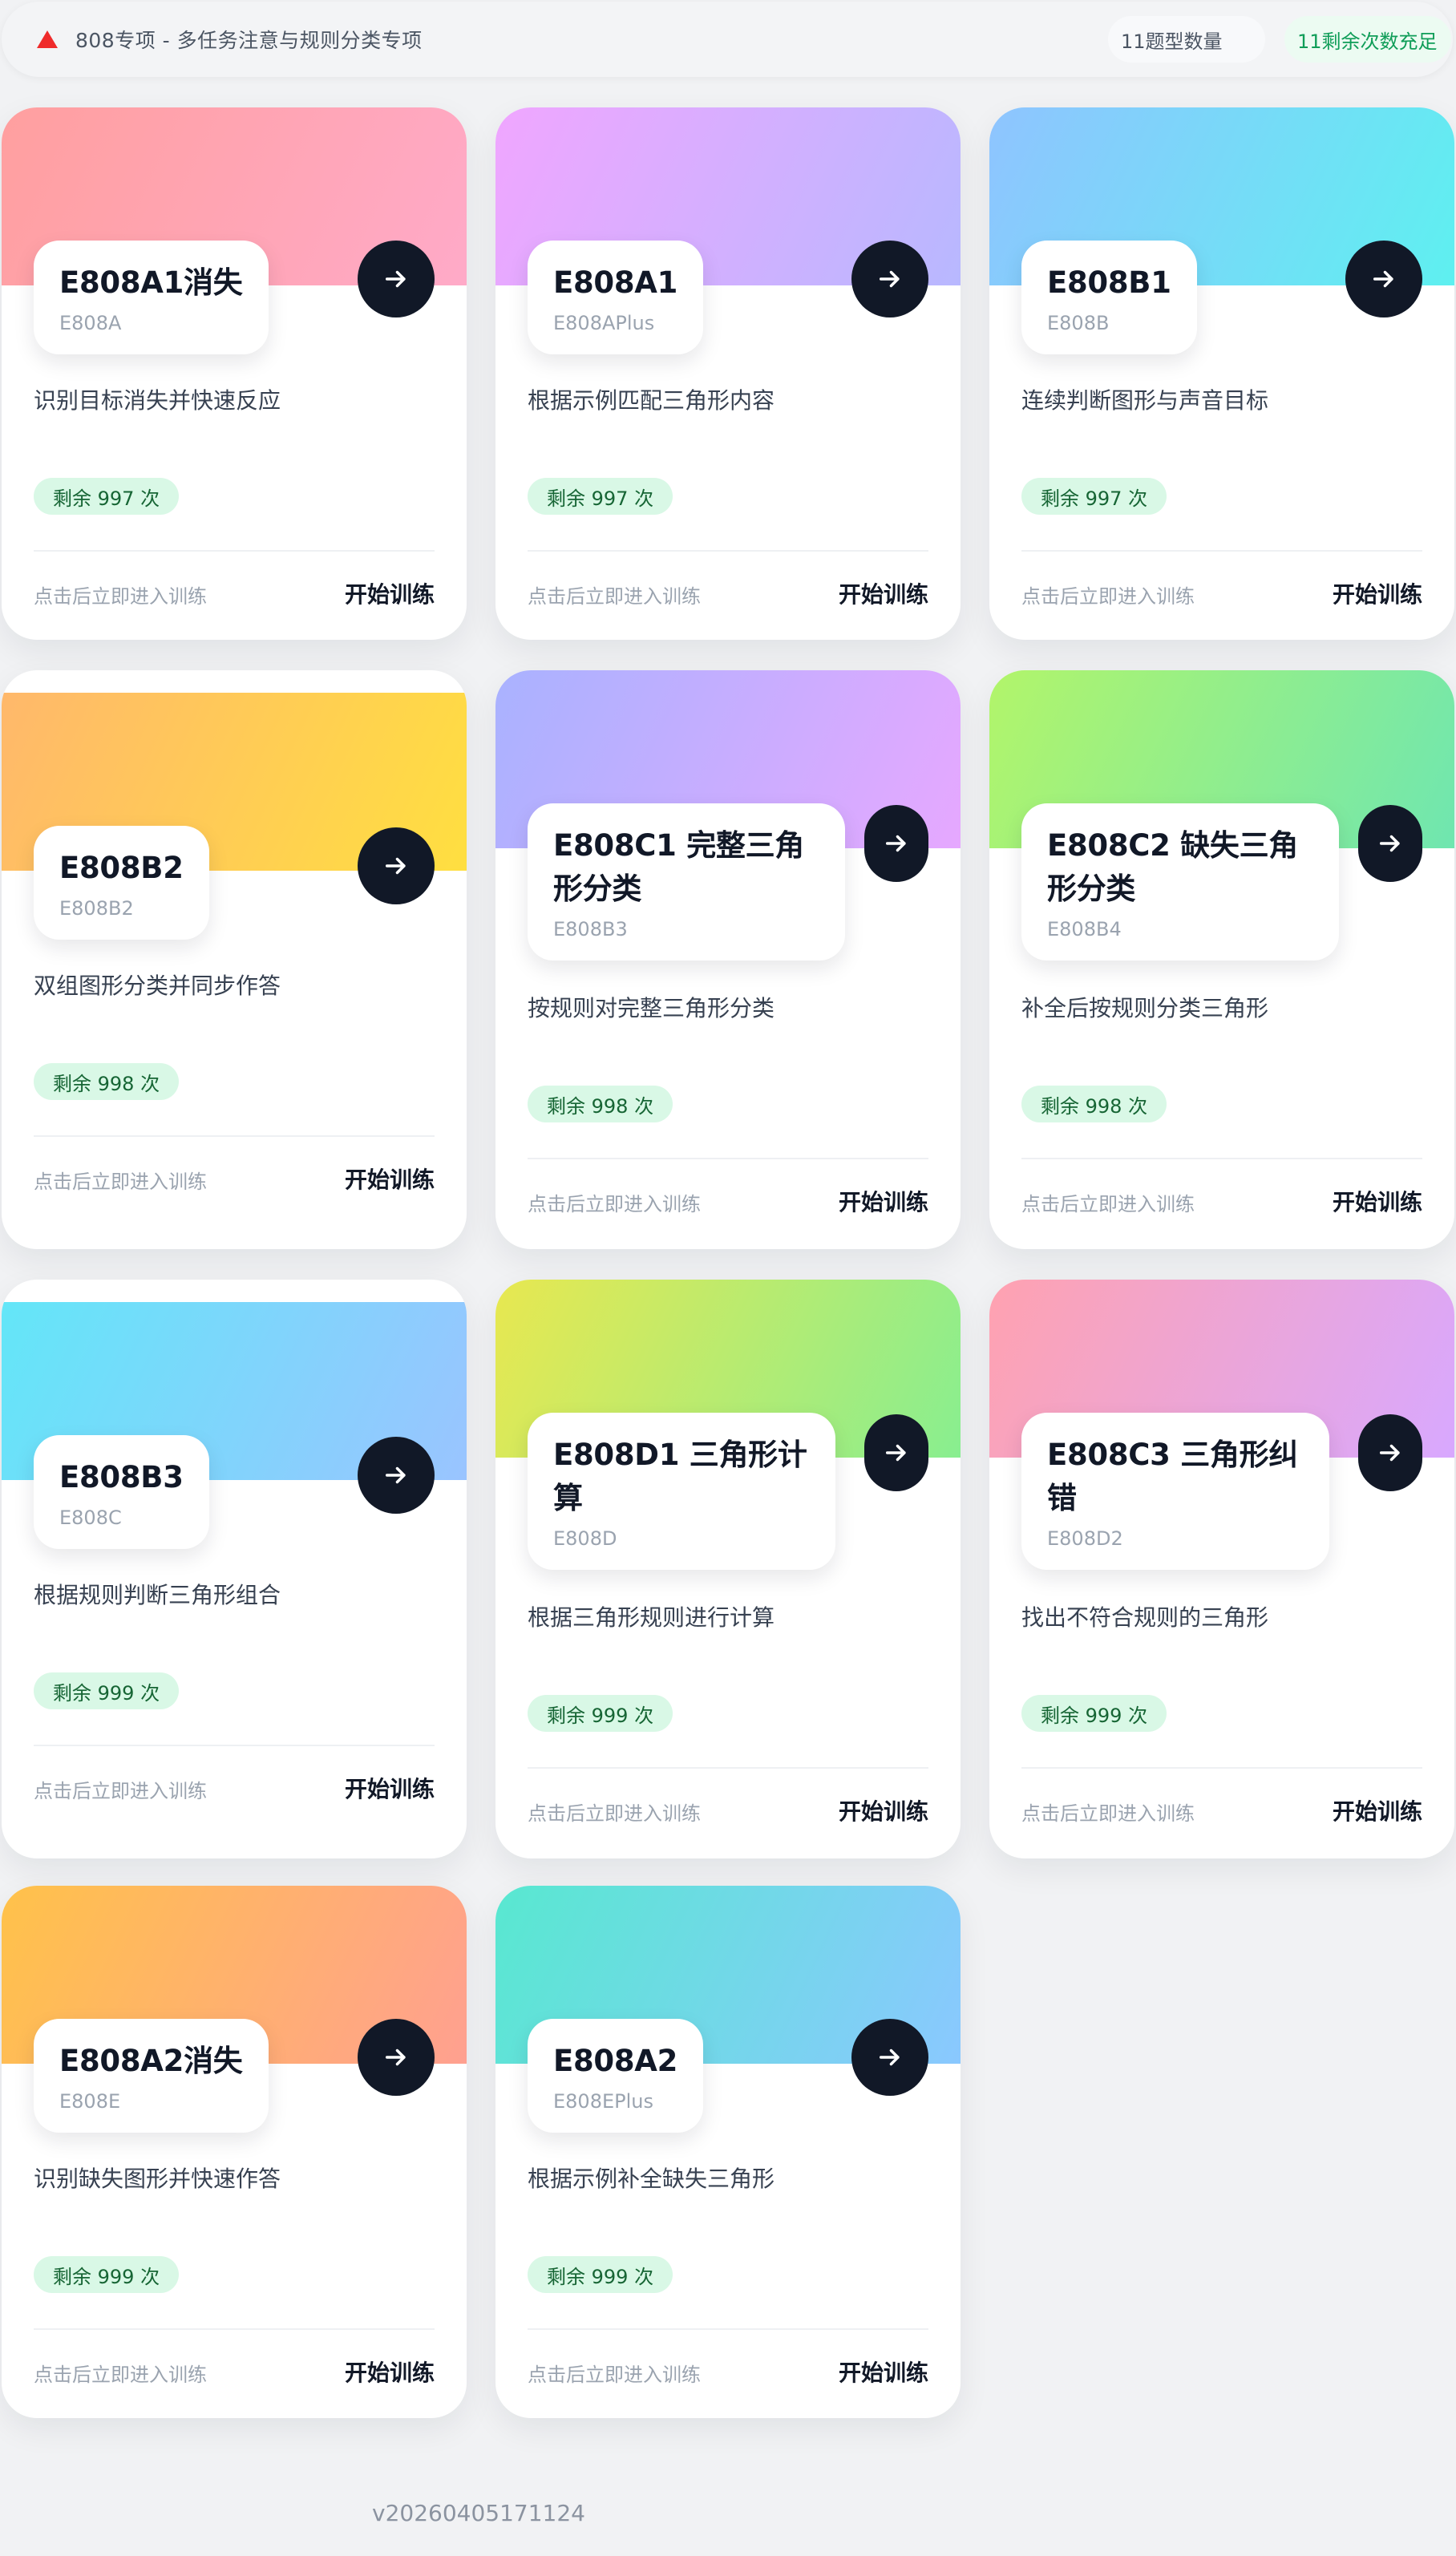 The image size is (1456, 2556). Describe the element at coordinates (590, 929) in the screenshot. I see `card-code: E808B3` at that location.